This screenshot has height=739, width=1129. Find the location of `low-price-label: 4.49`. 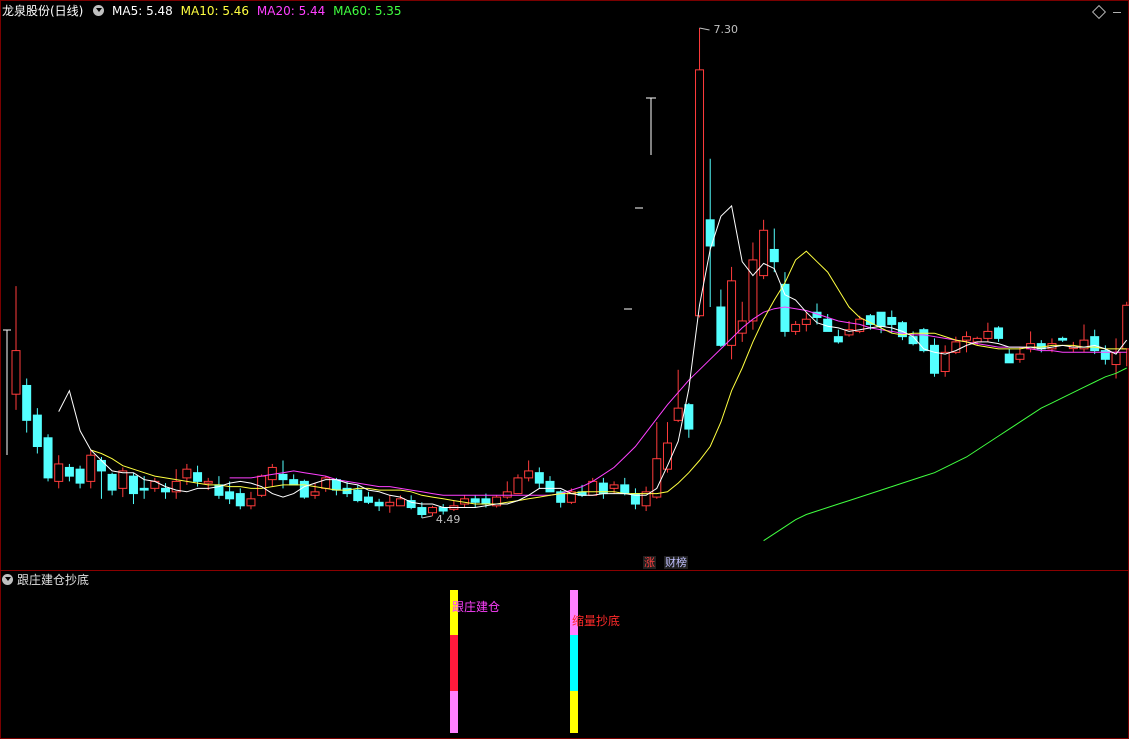

low-price-label: 4.49 is located at coordinates (448, 519).